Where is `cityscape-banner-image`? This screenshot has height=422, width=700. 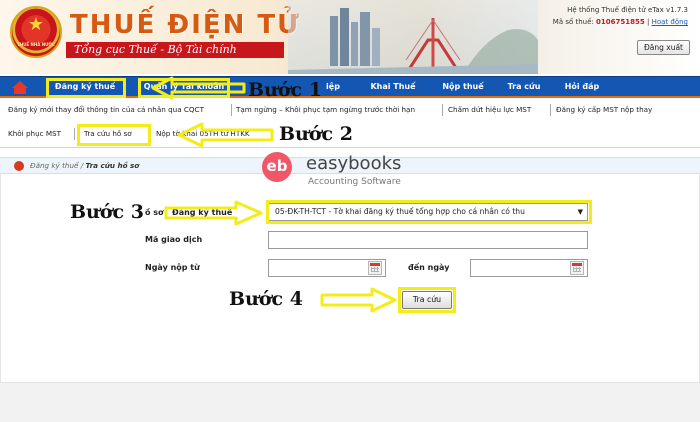
cityscape-banner-image is located at coordinates (413, 37).